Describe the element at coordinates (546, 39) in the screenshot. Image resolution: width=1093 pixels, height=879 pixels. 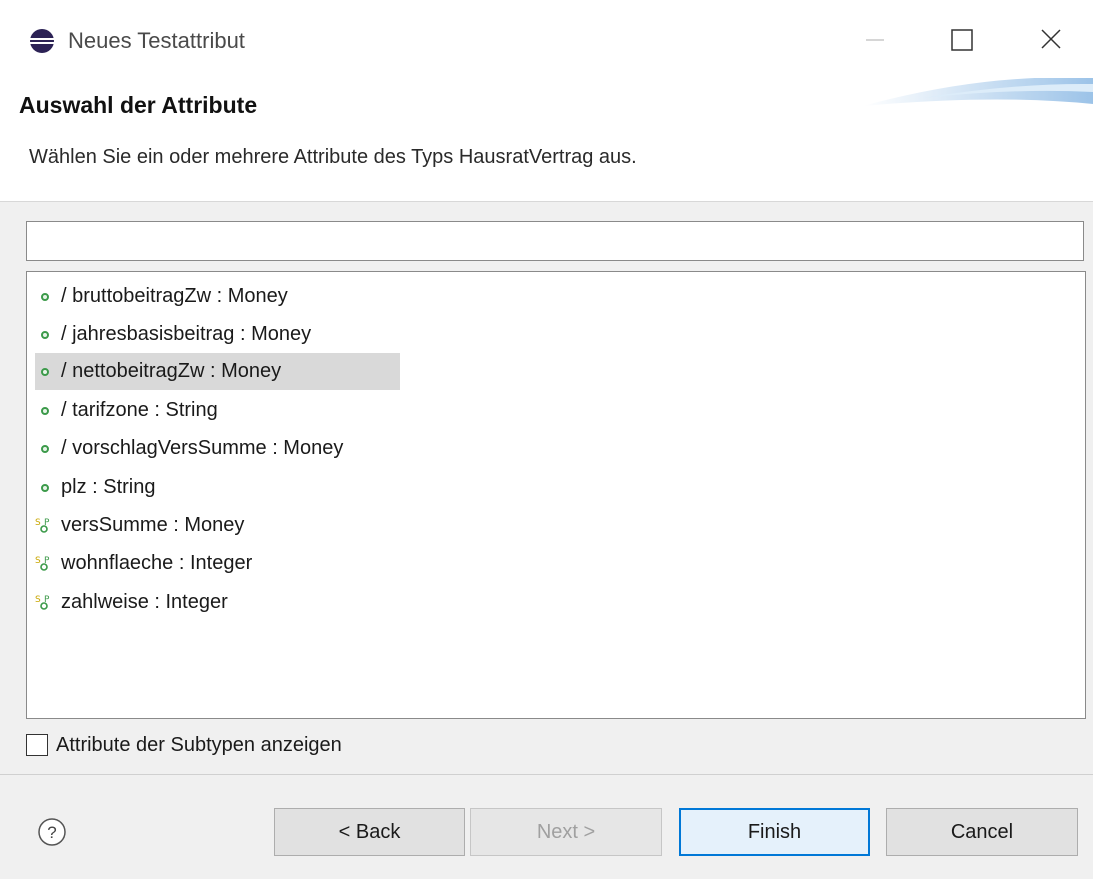
I see `title-bar: Neues Testattribut` at that location.